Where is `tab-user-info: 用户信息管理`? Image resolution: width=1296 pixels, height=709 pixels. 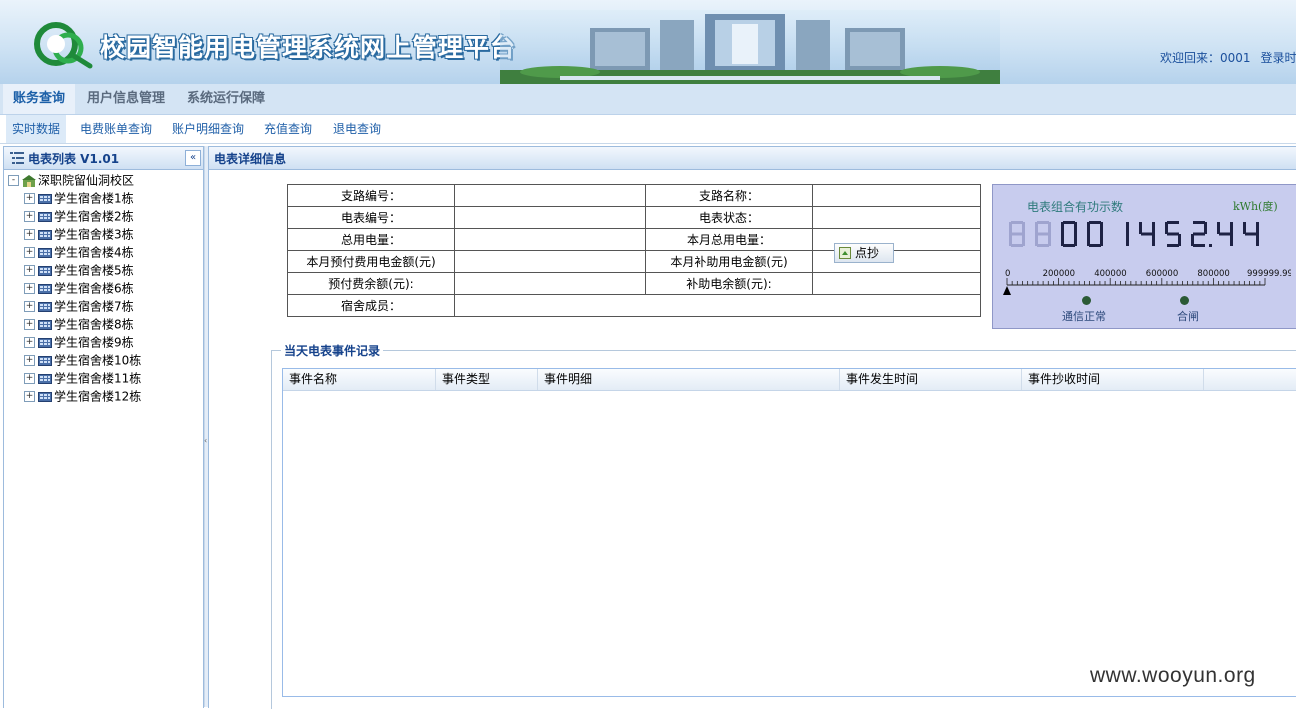
tab-user-info: 用户信息管理 is located at coordinates (126, 99).